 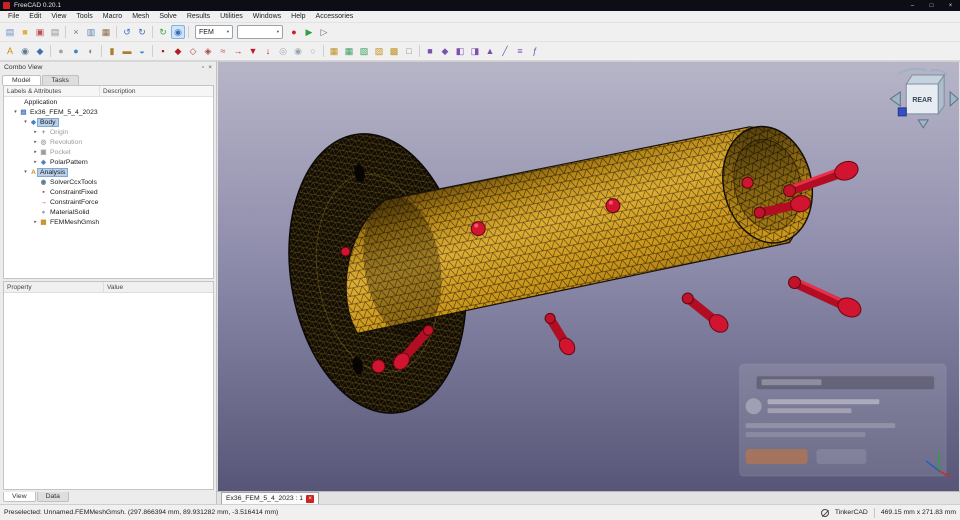 I want to click on fem-post-data-along-line-icon: ╱, so click(x=505, y=51).